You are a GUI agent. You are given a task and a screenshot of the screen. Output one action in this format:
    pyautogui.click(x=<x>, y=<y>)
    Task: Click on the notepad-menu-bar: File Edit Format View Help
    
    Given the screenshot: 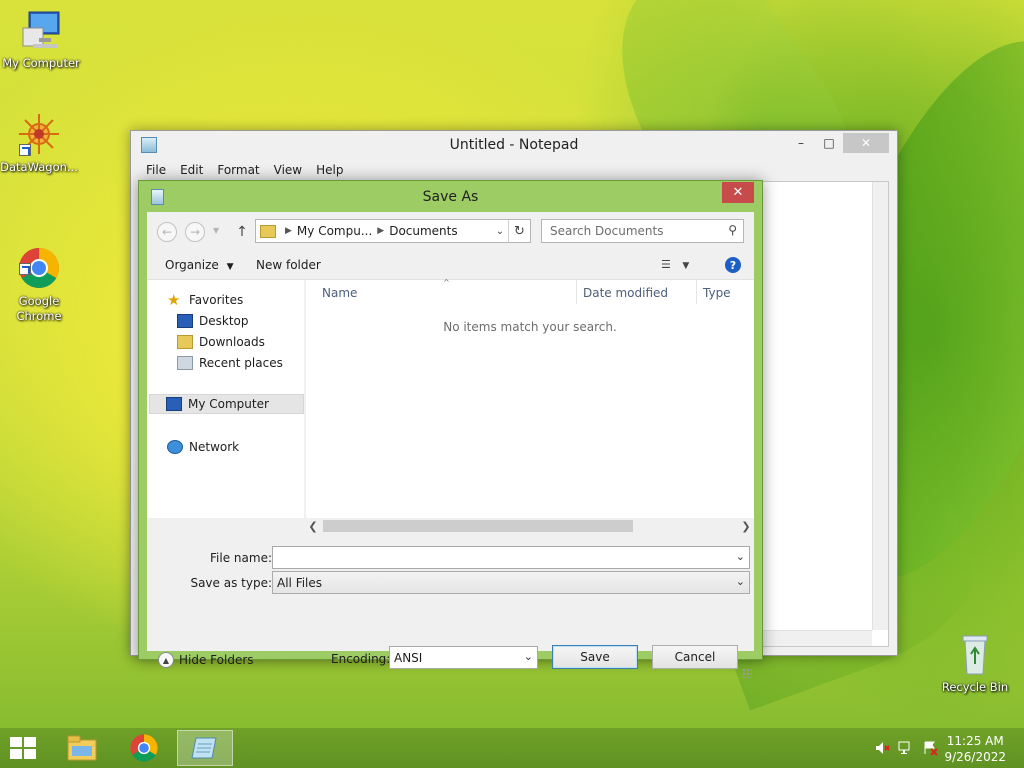 What is the action you would take?
    pyautogui.click(x=514, y=171)
    